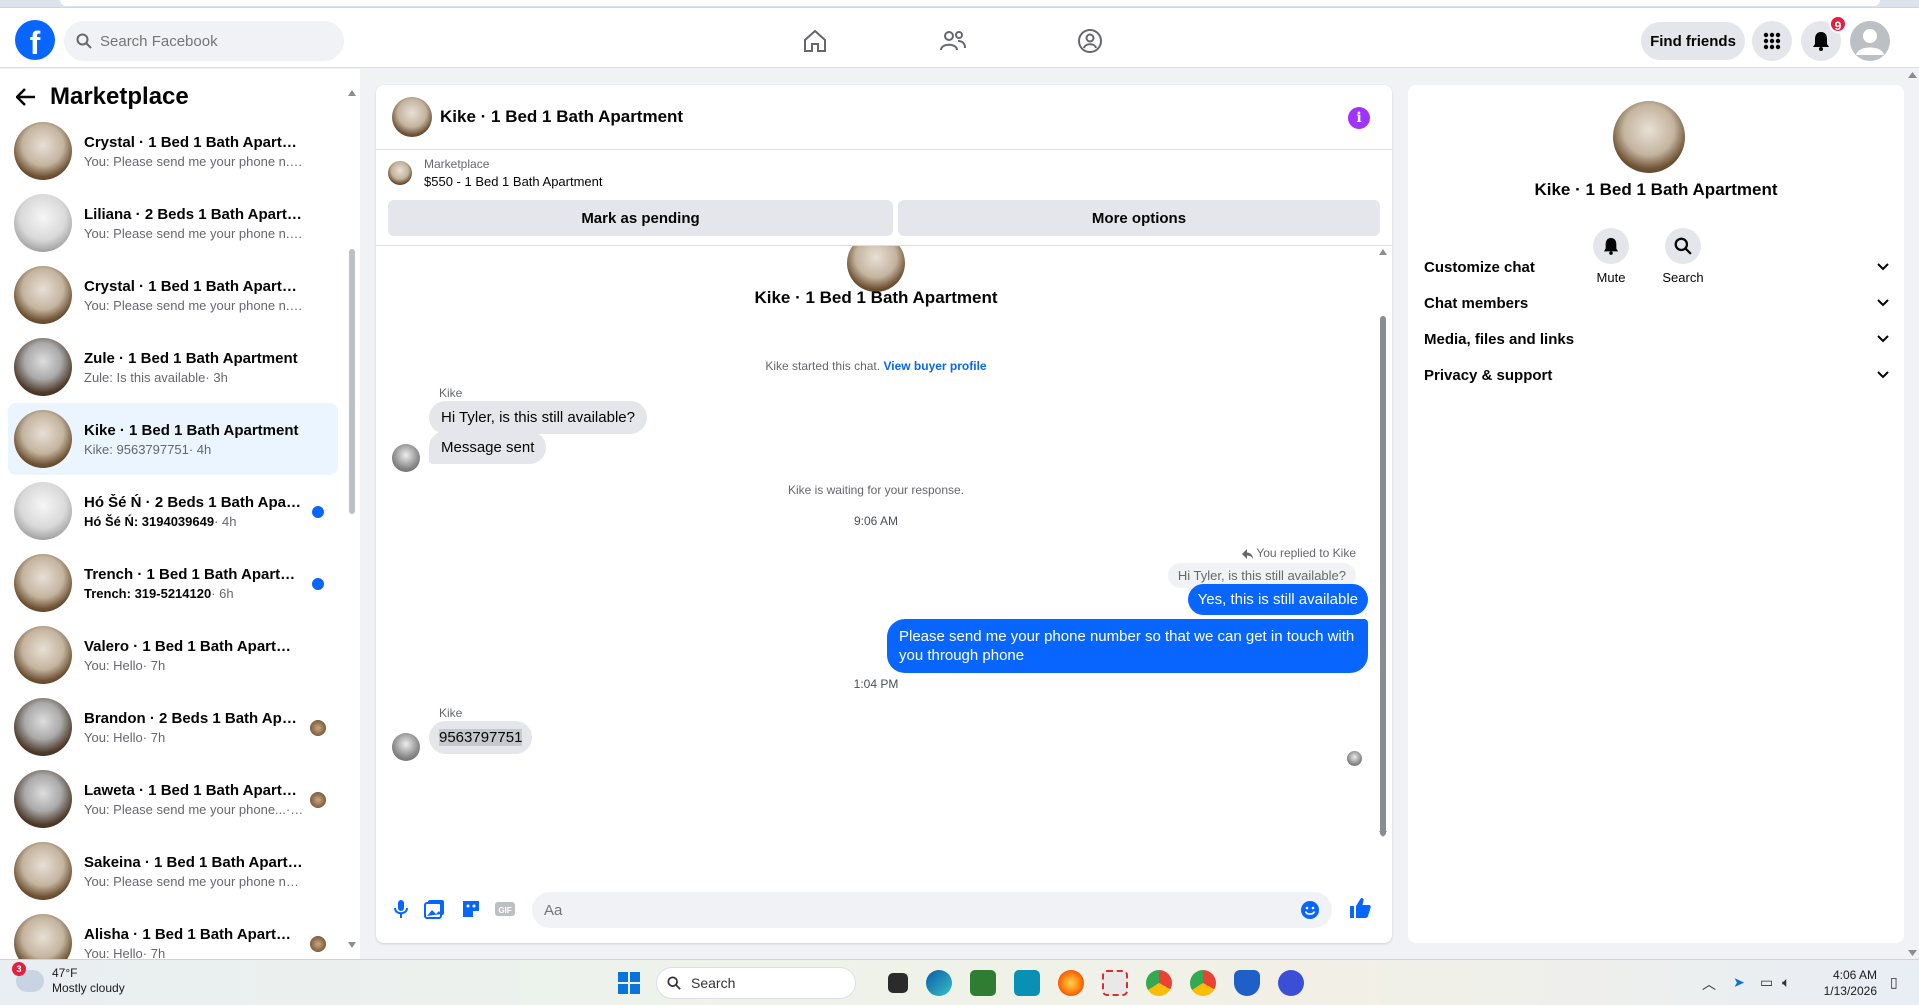 This screenshot has width=1919, height=1005. I want to click on incoming-message: Message sent, so click(488, 447).